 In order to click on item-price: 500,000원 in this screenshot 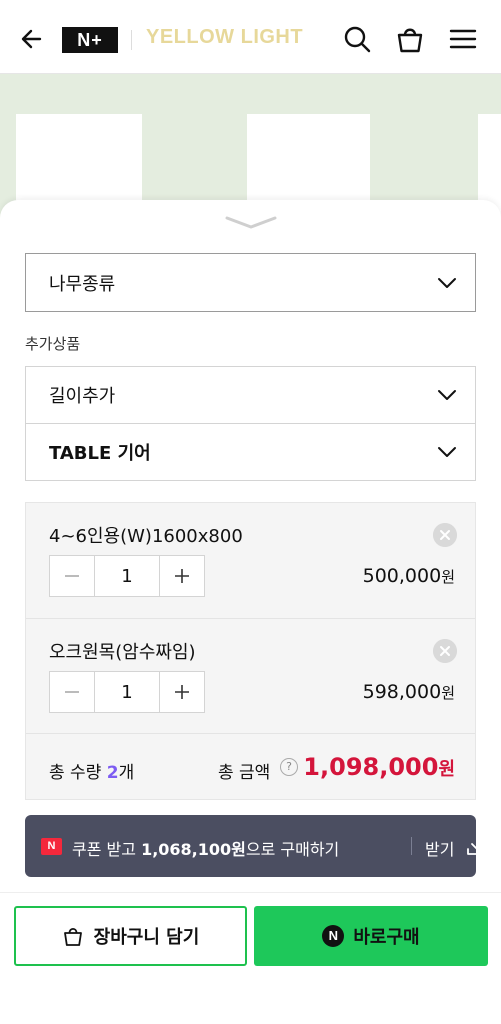, I will do `click(409, 576)`.